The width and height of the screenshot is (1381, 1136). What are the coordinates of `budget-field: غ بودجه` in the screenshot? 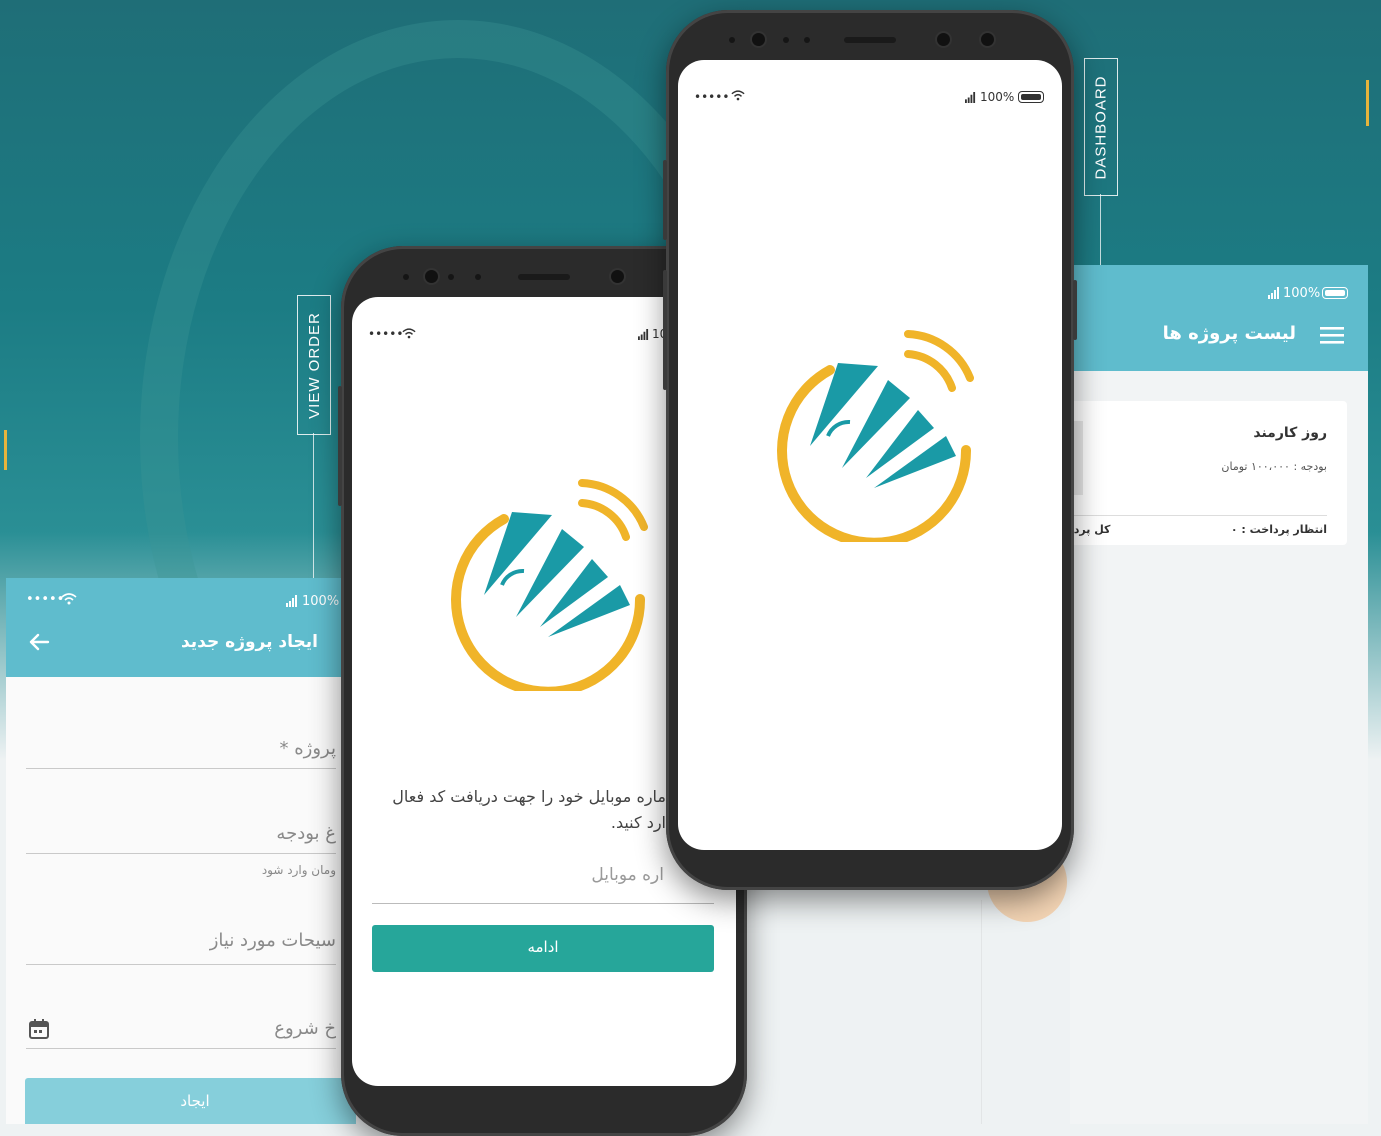 It's located at (181, 838).